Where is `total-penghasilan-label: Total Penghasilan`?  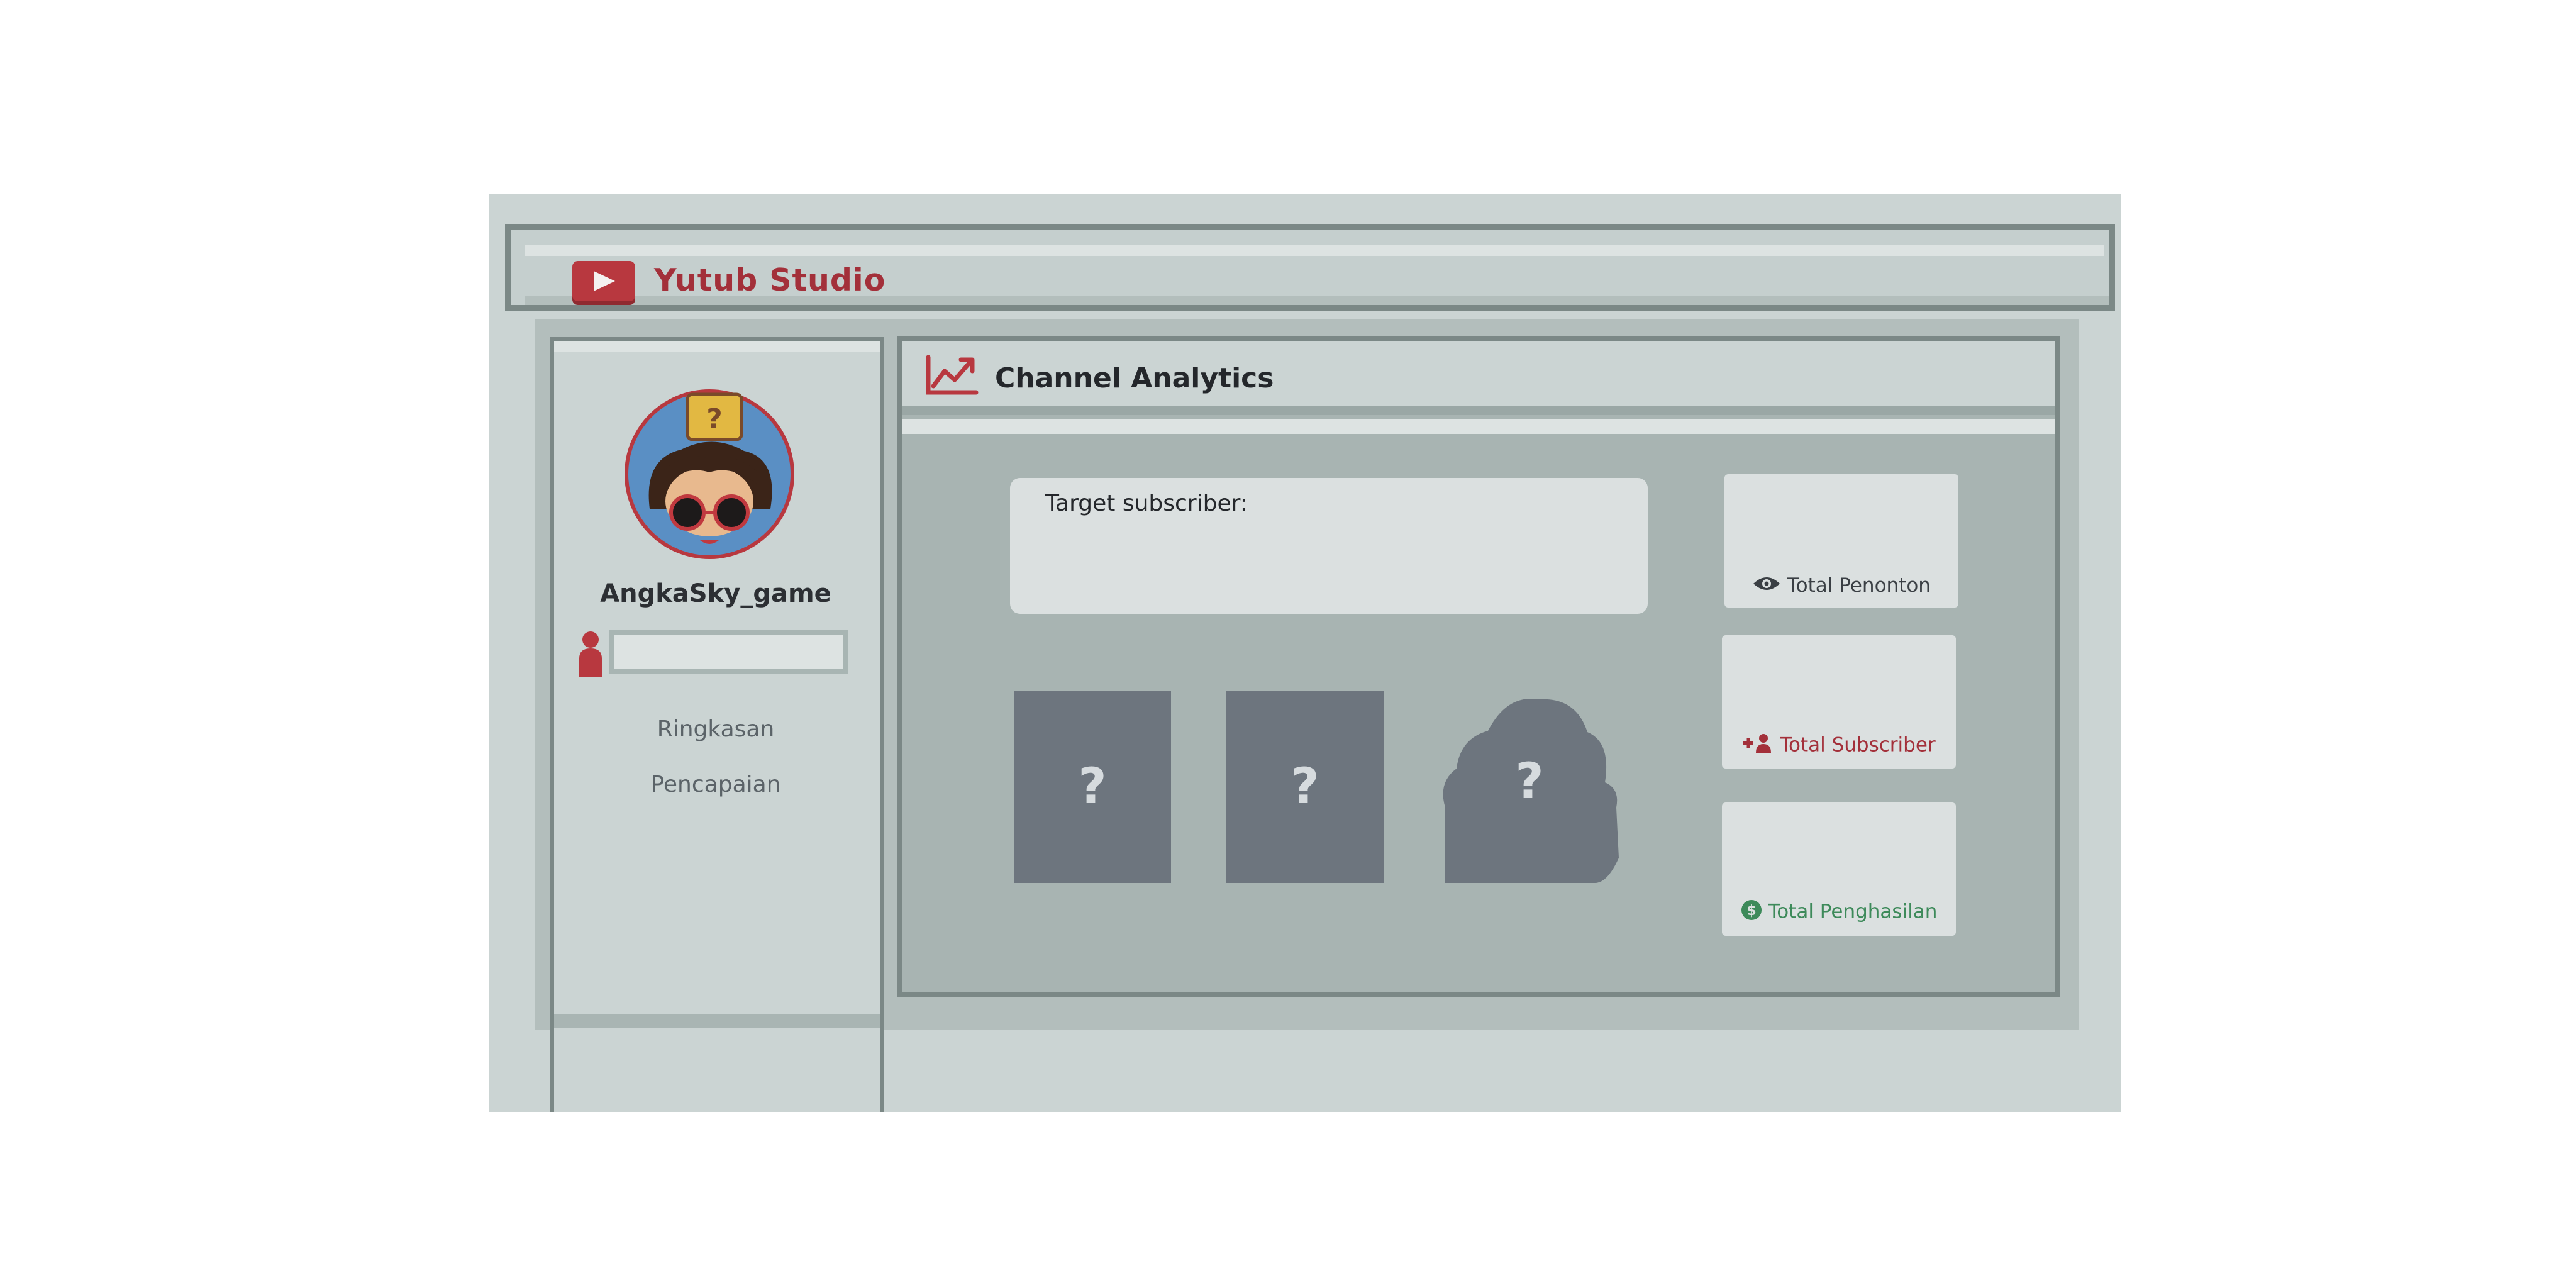 total-penghasilan-label: Total Penghasilan is located at coordinates (1853, 911).